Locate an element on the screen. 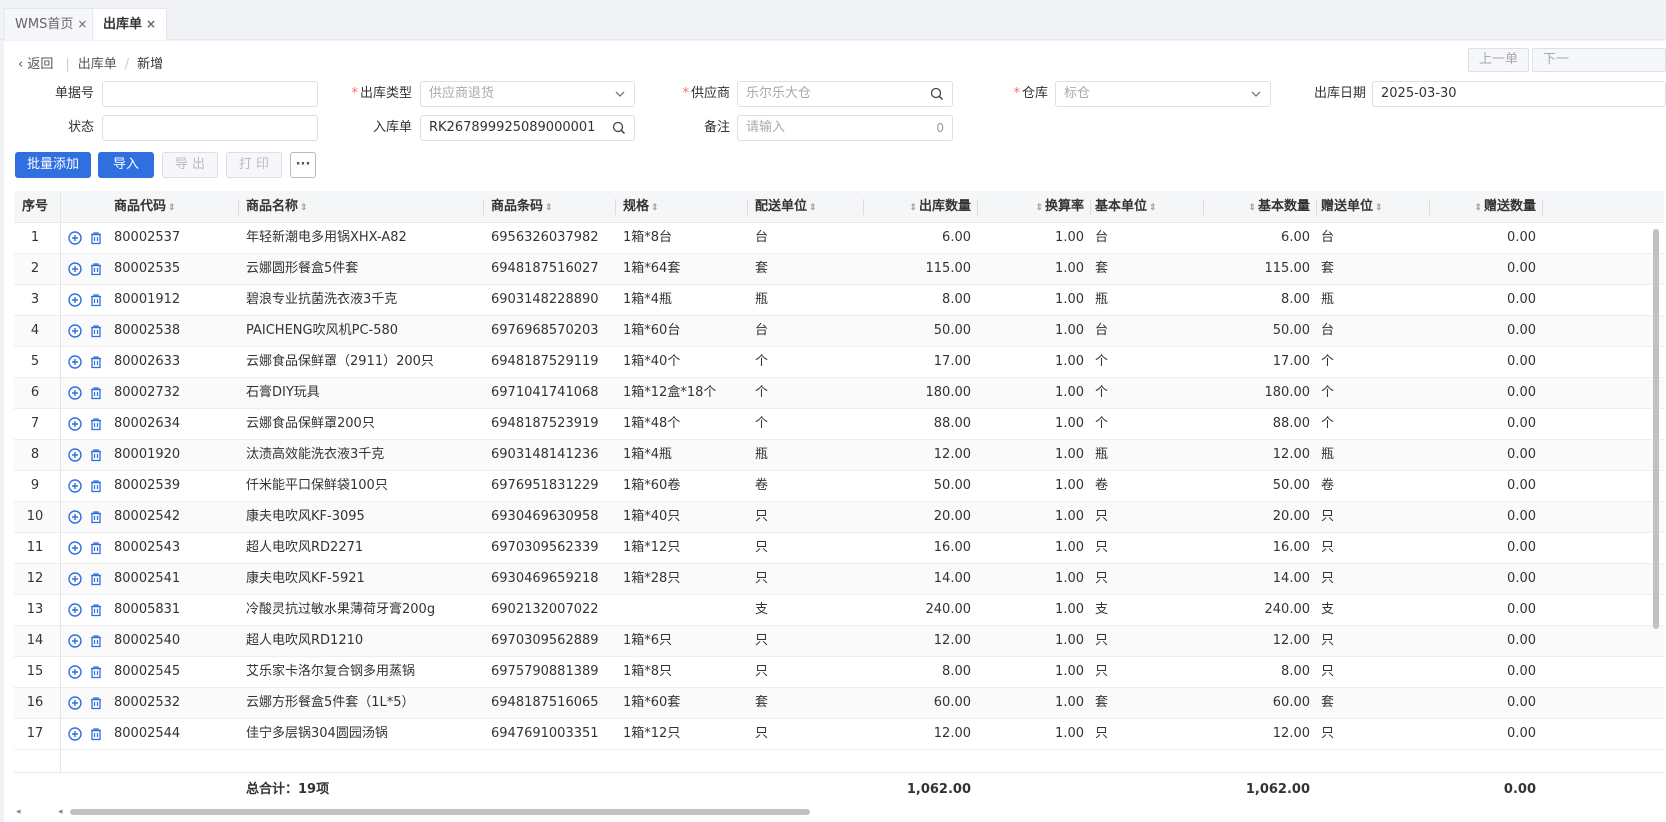 This screenshot has height=822, width=1666. cell-barcode: 6975790881389 is located at coordinates (545, 671).